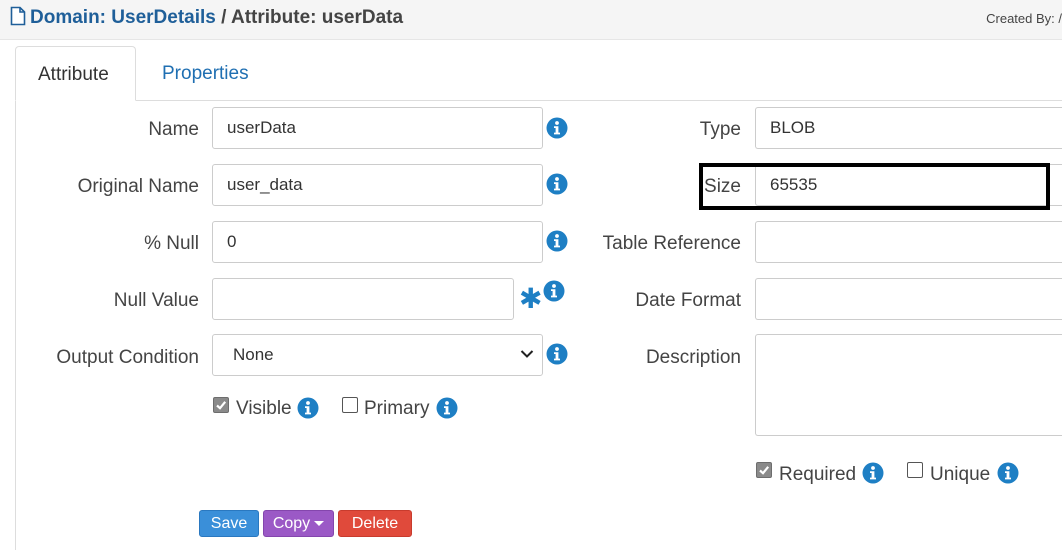  I want to click on name-label: Name, so click(173, 129).